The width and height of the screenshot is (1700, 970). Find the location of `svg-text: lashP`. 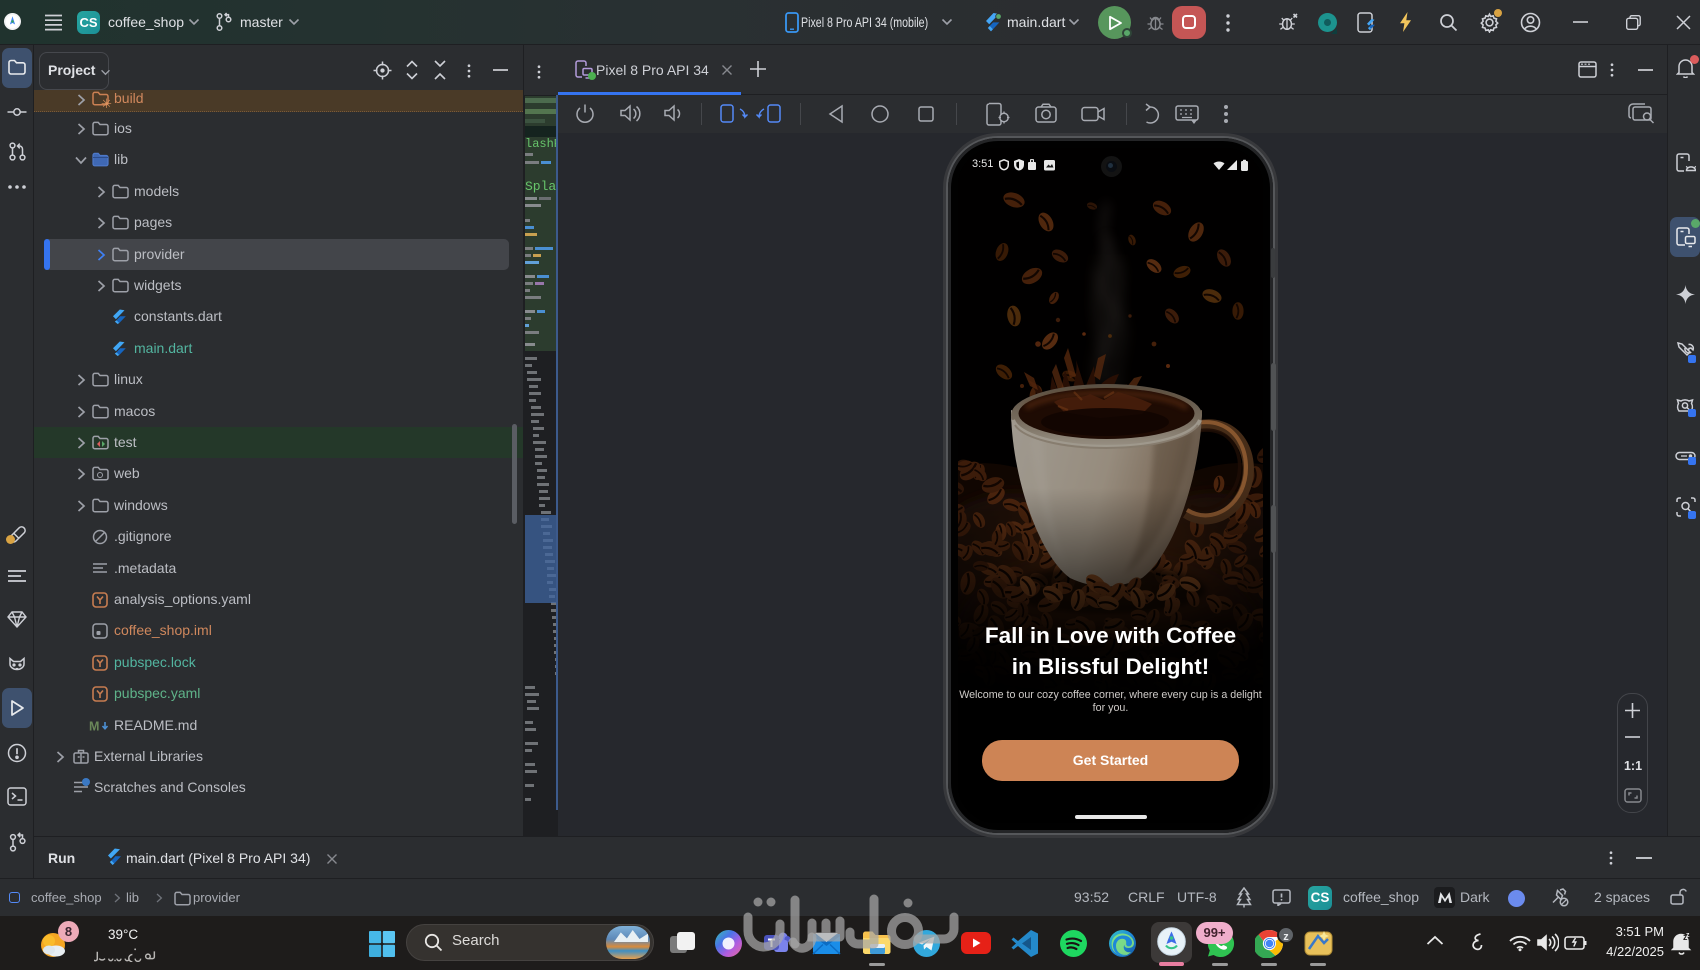

svg-text: lashP is located at coordinates (542, 144).